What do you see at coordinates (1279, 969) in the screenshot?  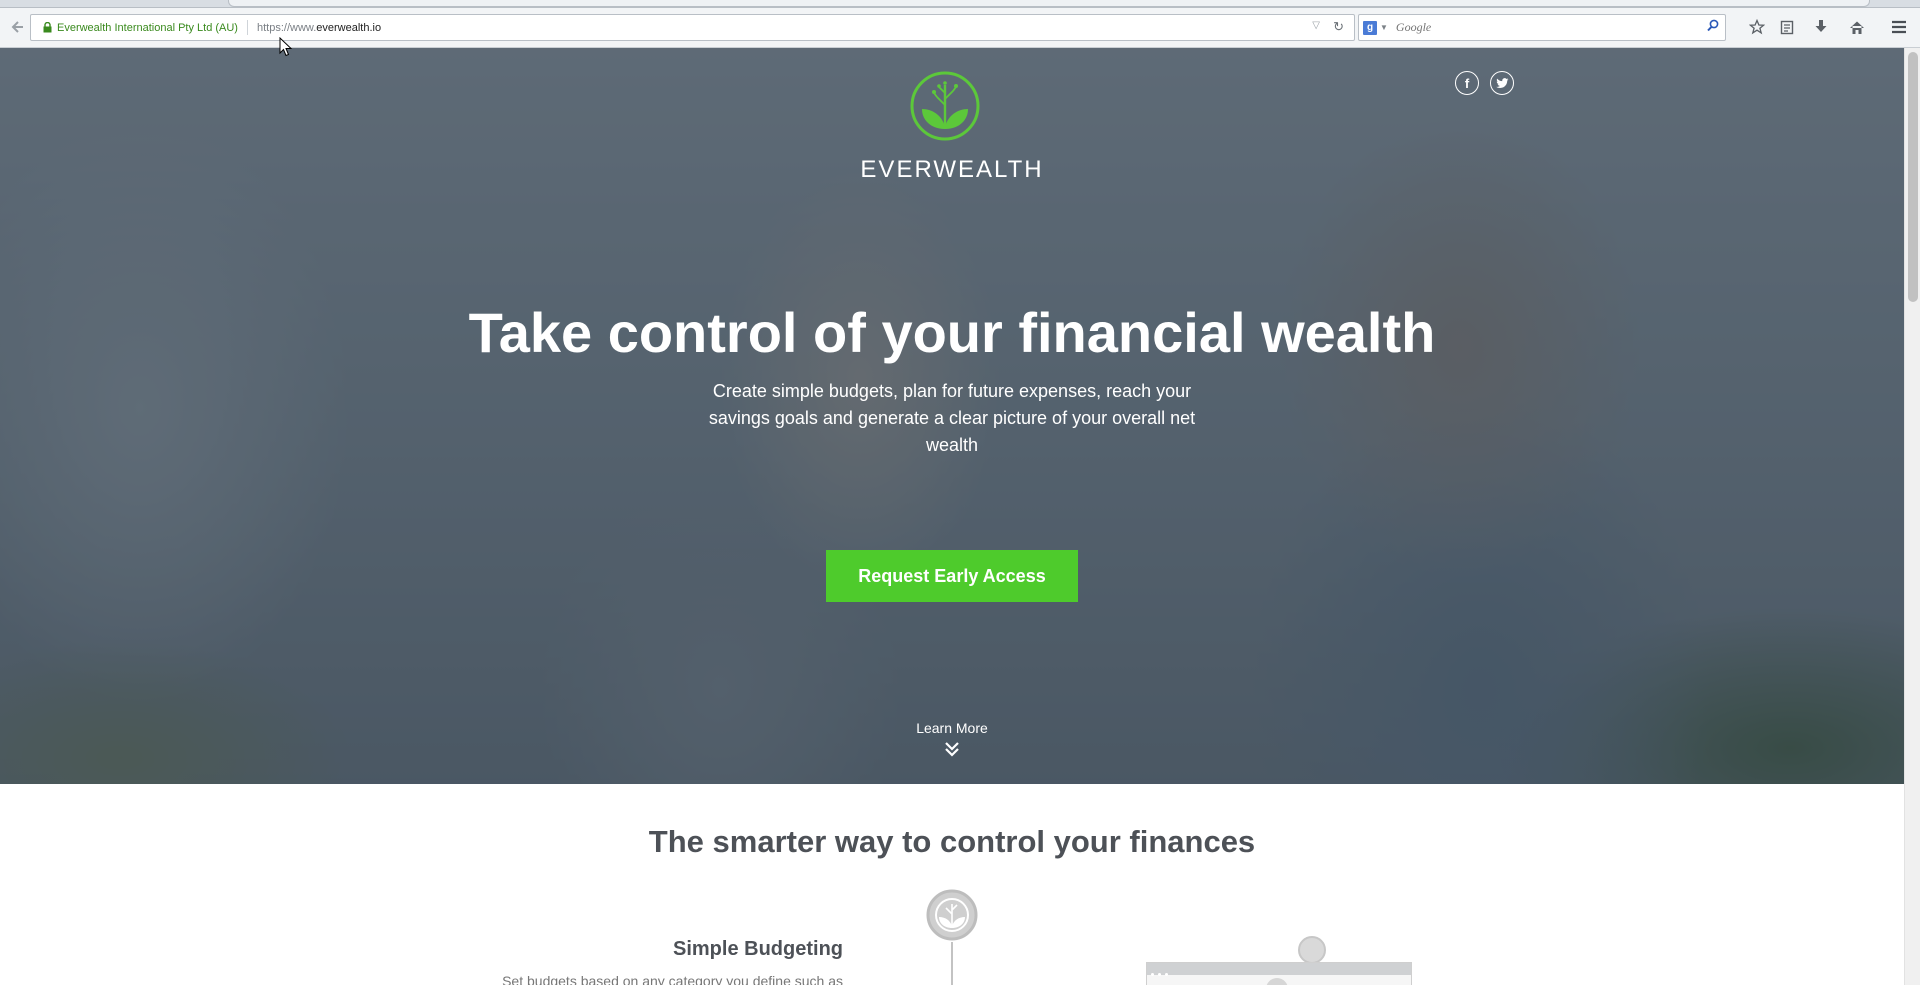 I see `mockup-title-bar` at bounding box center [1279, 969].